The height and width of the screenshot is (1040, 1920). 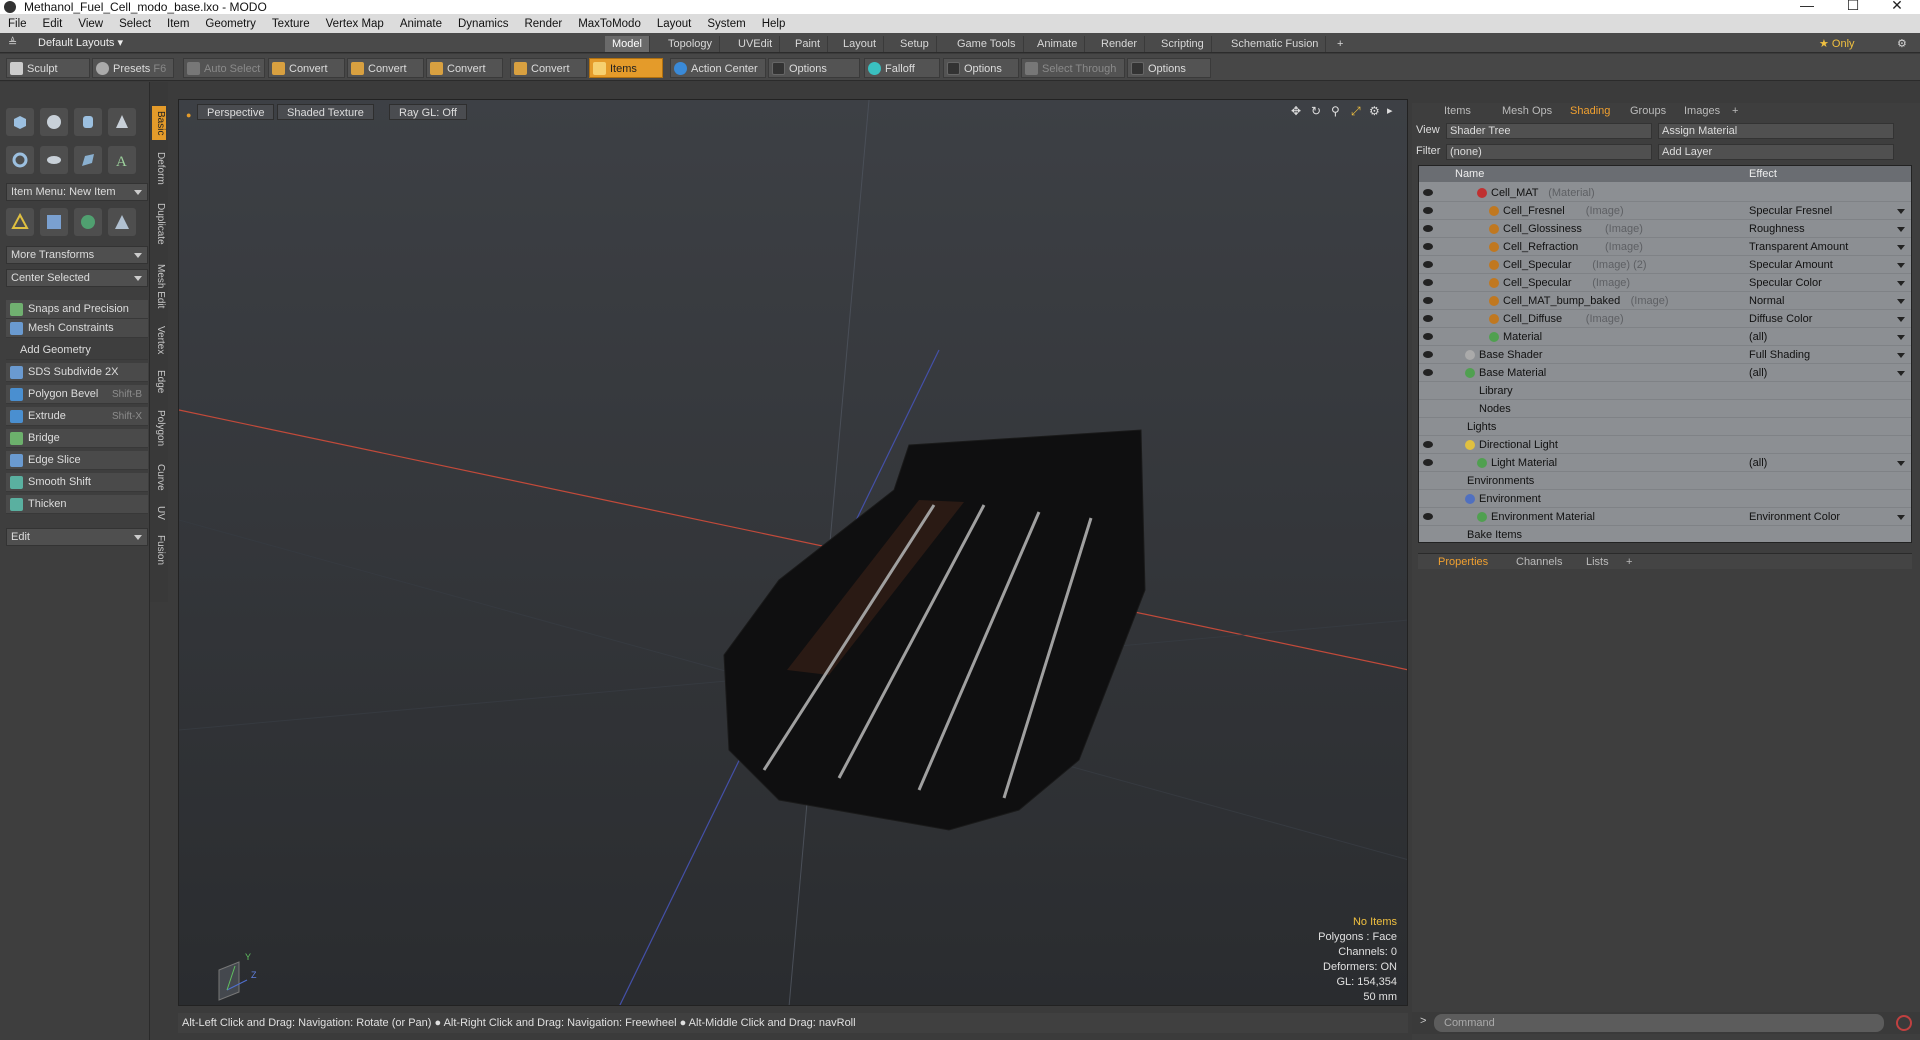 What do you see at coordinates (1665, 373) in the screenshot?
I see `shader-tree-row: Base Material (all)` at bounding box center [1665, 373].